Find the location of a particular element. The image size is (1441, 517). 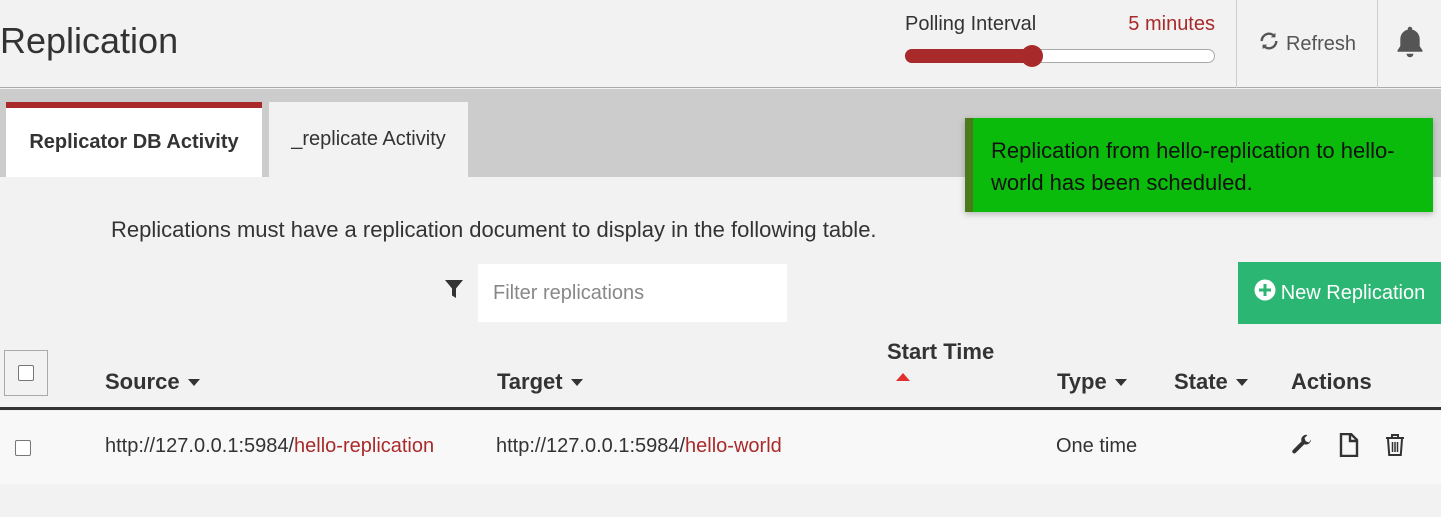

column-label: Actions is located at coordinates (1331, 381).